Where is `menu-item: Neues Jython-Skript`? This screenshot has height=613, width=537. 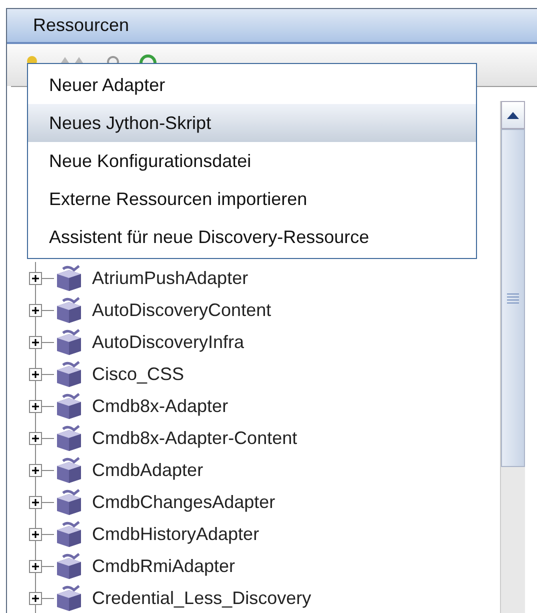 menu-item: Neues Jython-Skript is located at coordinates (252, 123).